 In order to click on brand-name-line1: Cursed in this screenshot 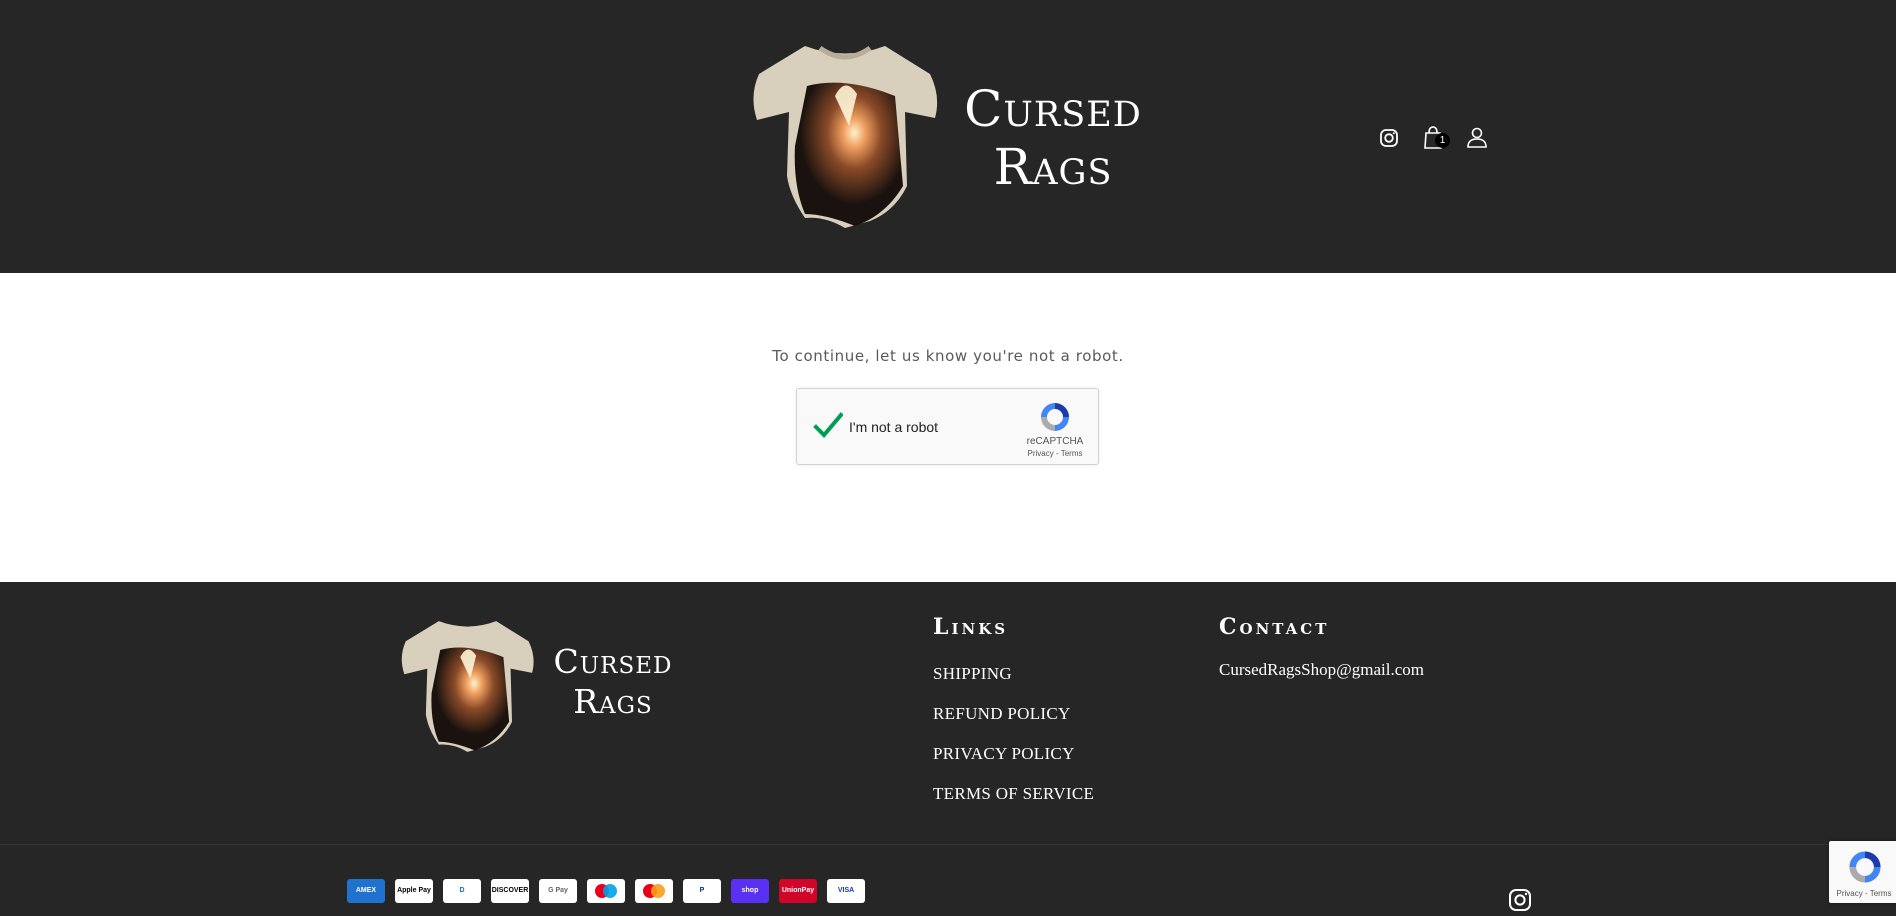, I will do `click(1053, 109)`.